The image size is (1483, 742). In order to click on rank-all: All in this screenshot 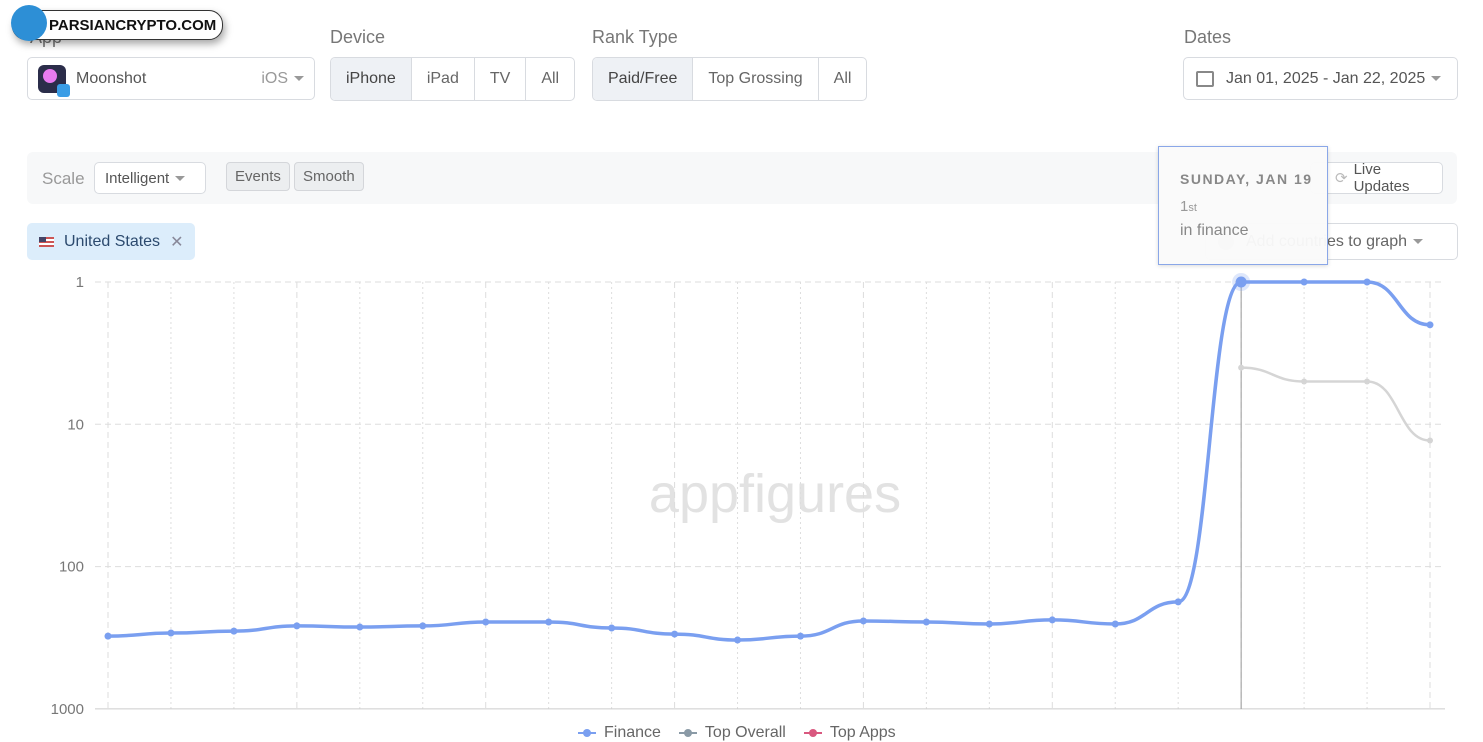, I will do `click(843, 79)`.